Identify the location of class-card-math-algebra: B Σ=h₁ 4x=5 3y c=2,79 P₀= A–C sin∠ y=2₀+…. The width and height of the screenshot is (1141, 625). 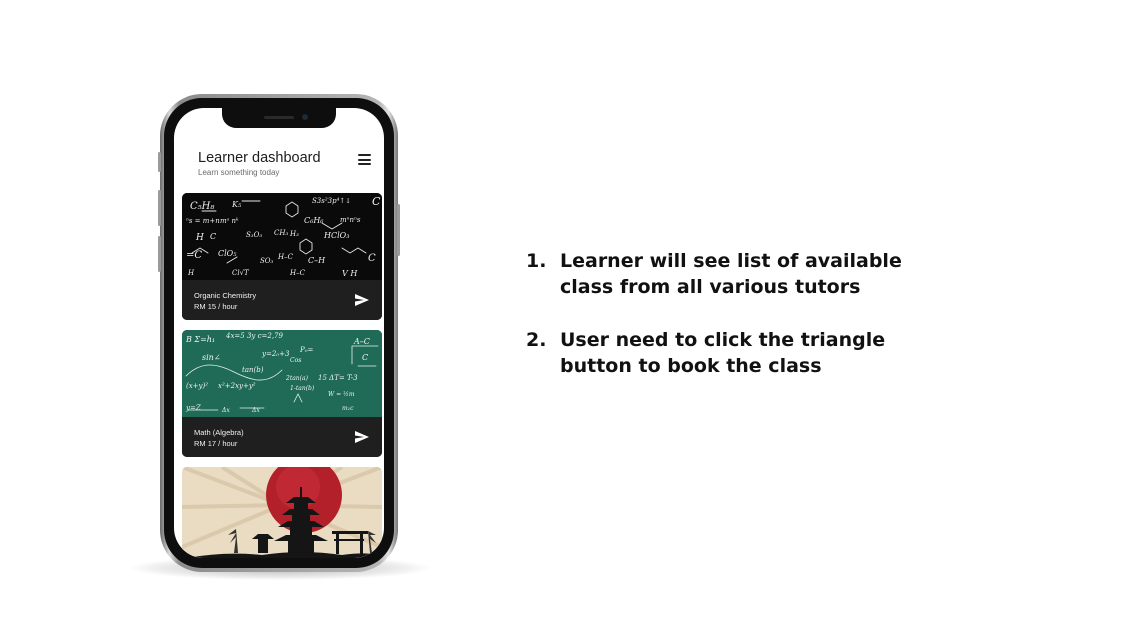
(282, 393).